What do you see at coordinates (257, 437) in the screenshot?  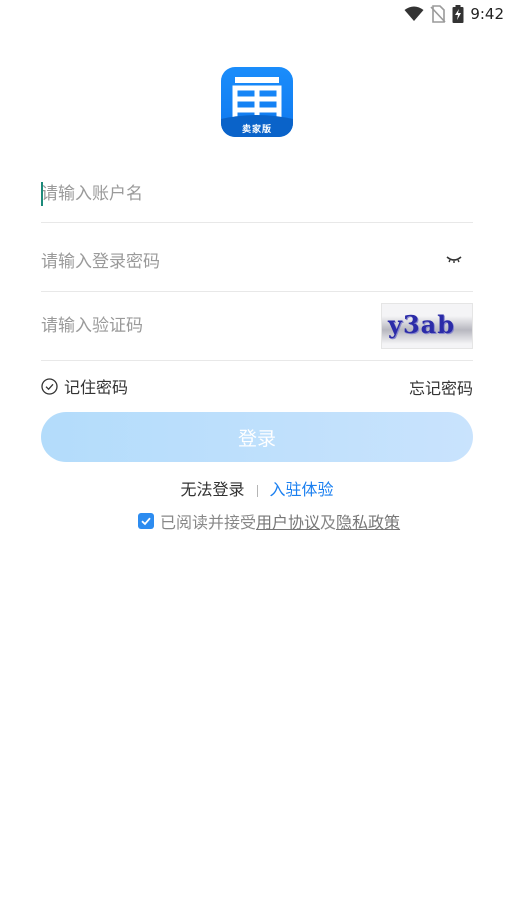 I see `login-button: 登录` at bounding box center [257, 437].